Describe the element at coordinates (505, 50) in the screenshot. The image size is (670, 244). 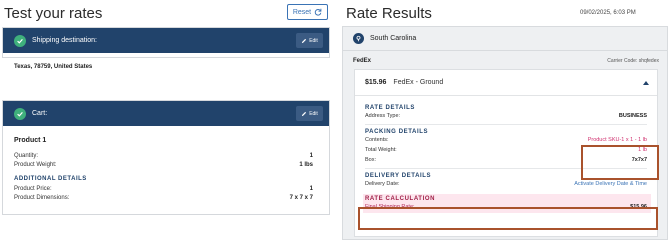
I see `divider` at that location.